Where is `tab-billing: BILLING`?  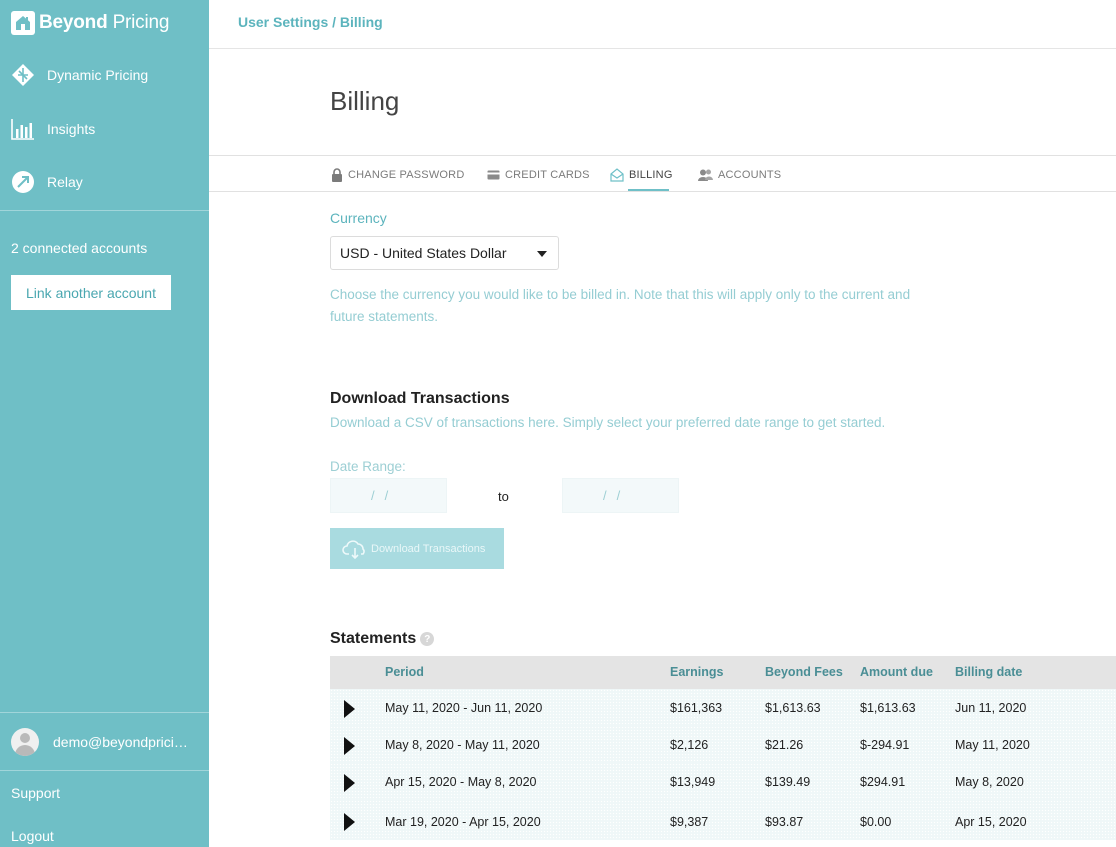
tab-billing: BILLING is located at coordinates (641, 175).